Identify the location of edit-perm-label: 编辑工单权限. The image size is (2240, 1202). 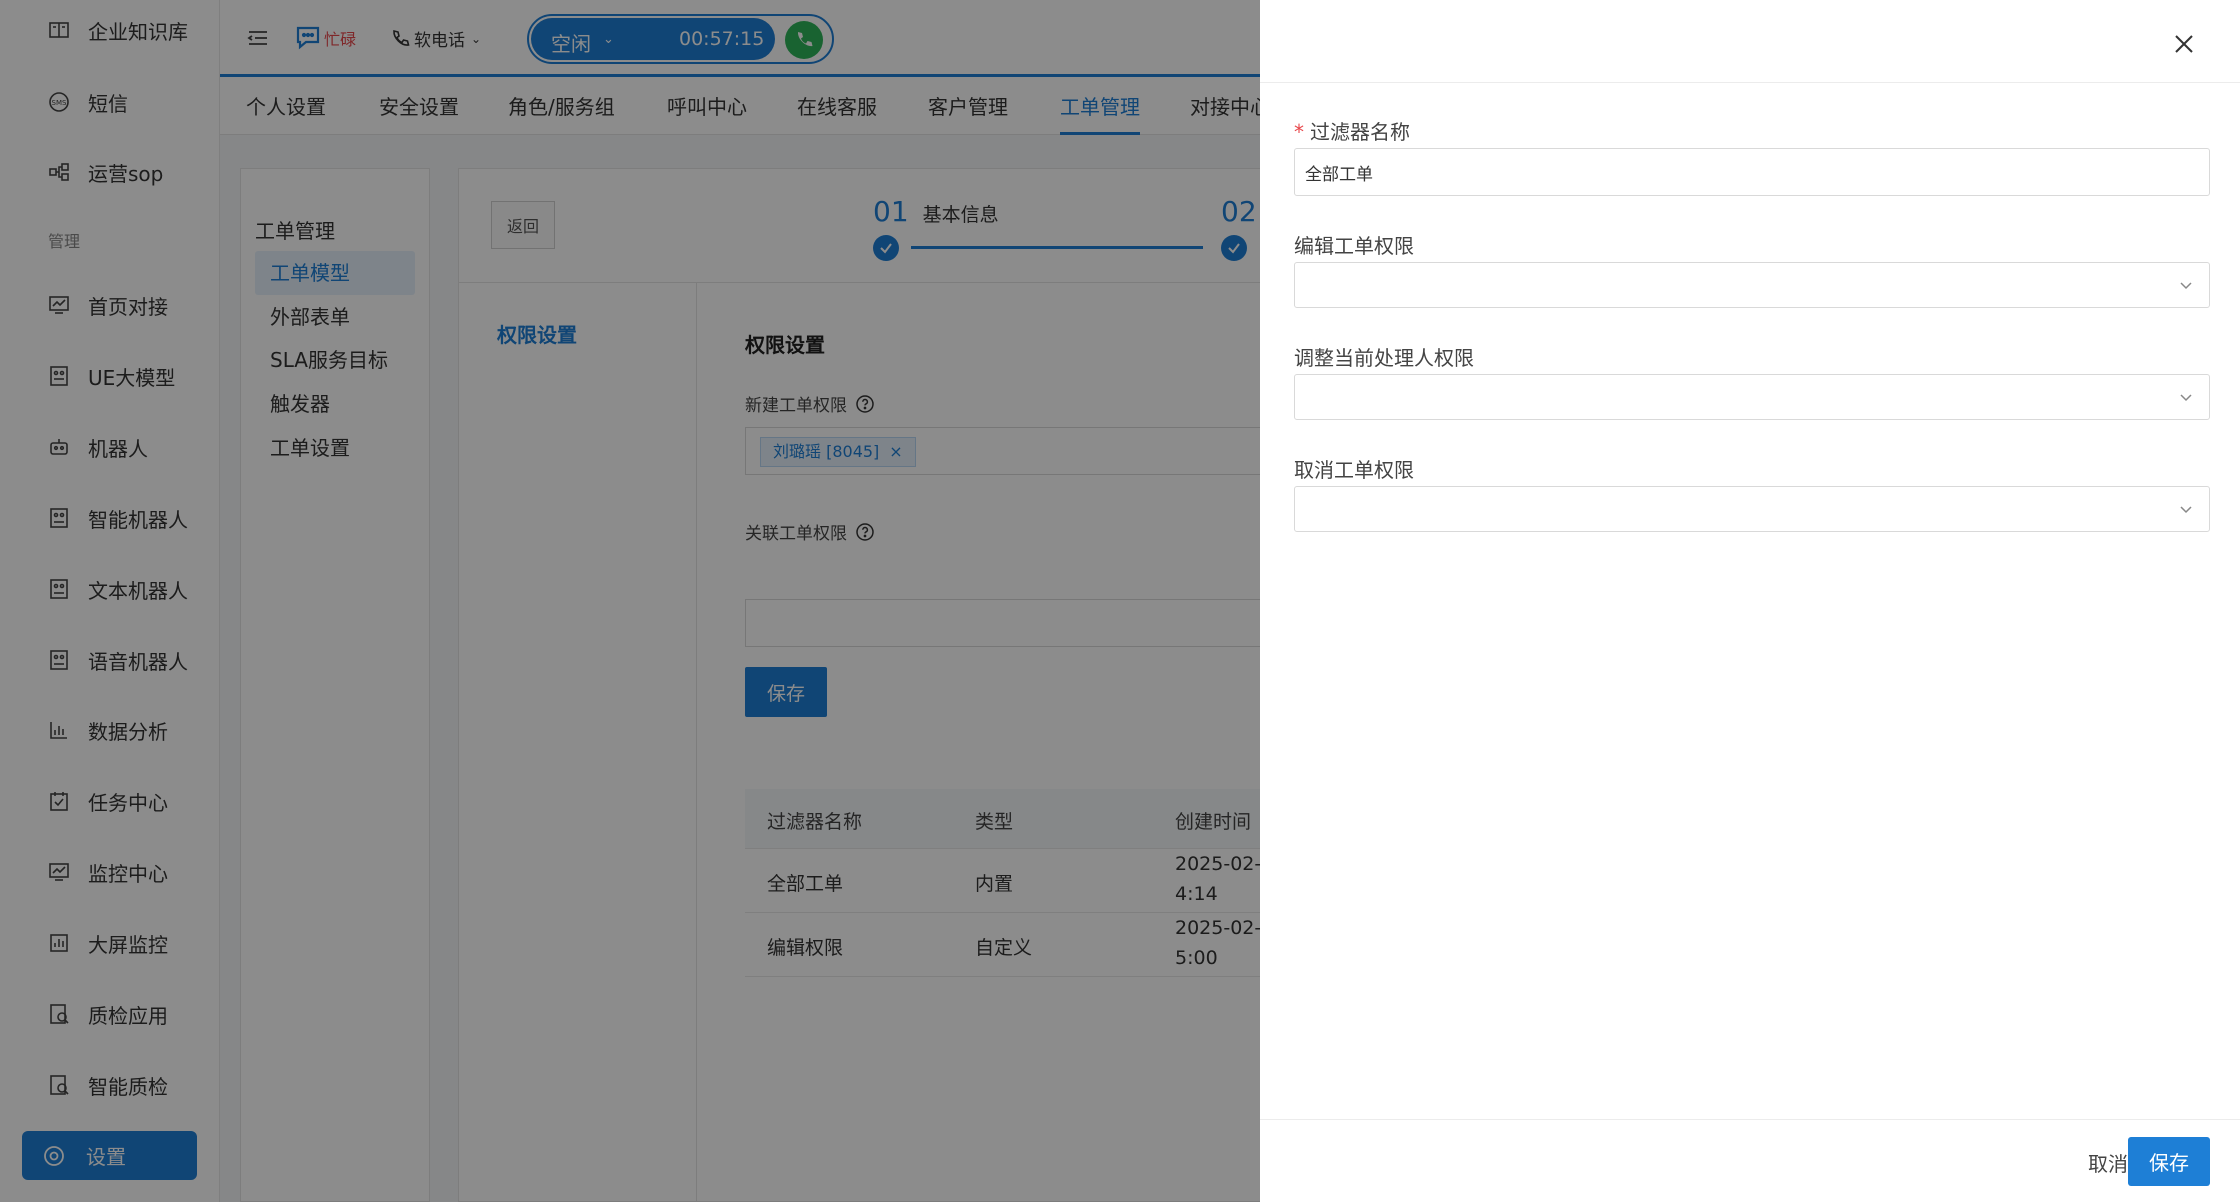
(1354, 246).